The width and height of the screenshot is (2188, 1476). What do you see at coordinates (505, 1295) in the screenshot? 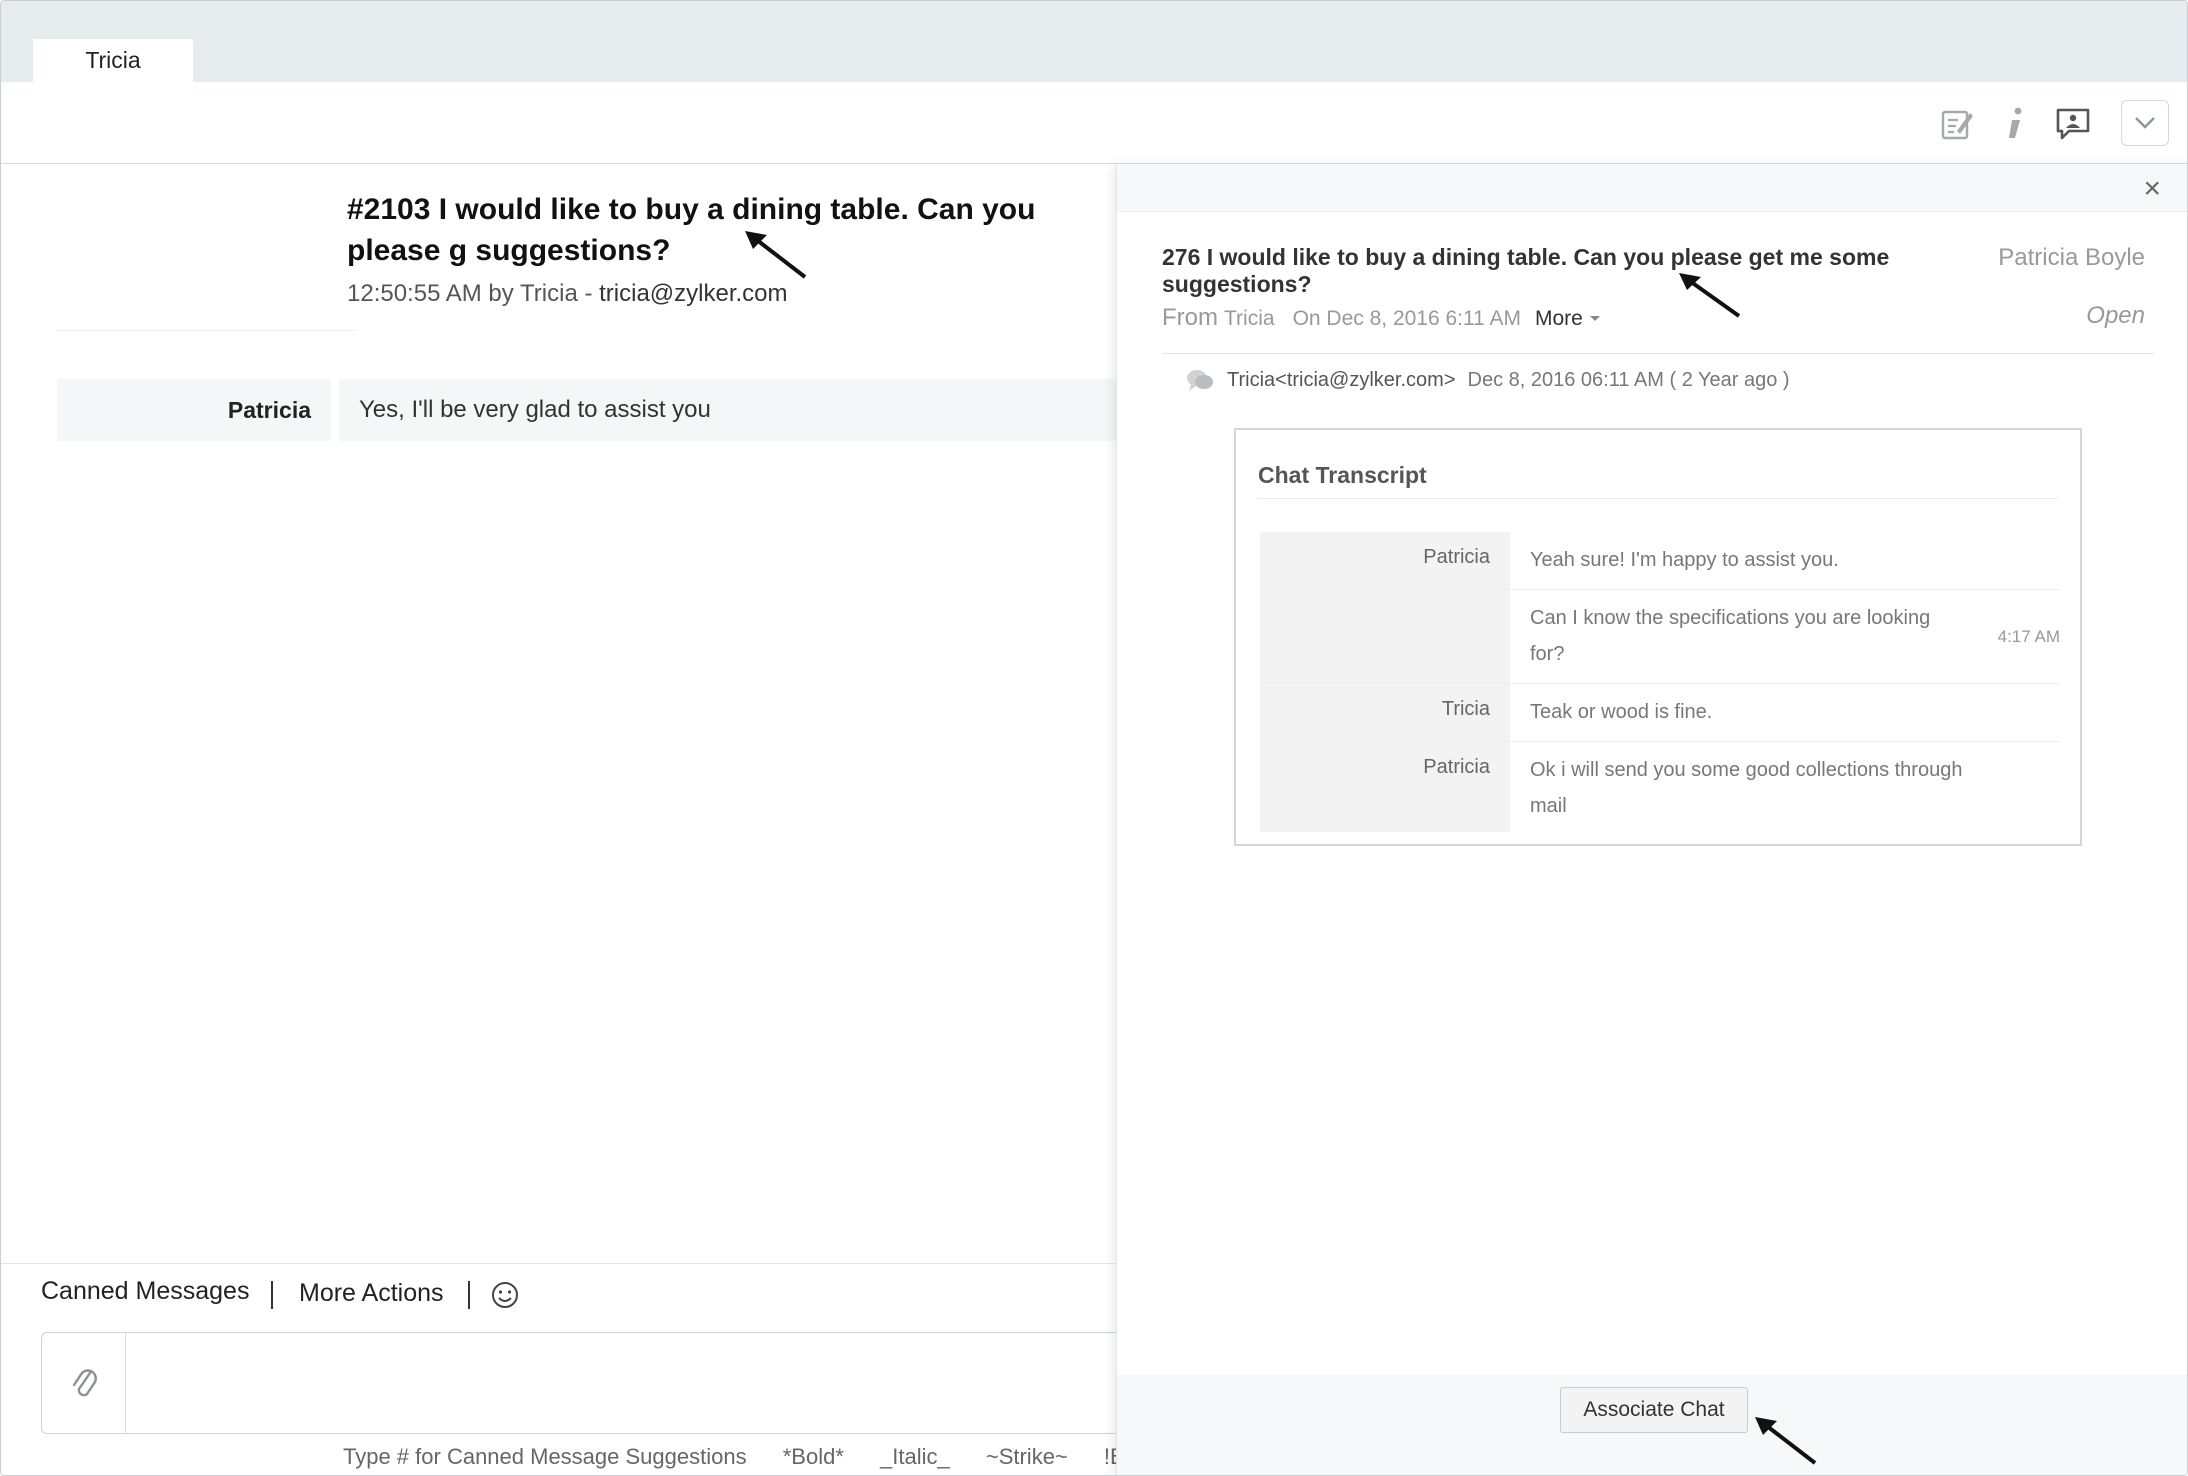
I see `emoji-icon` at bounding box center [505, 1295].